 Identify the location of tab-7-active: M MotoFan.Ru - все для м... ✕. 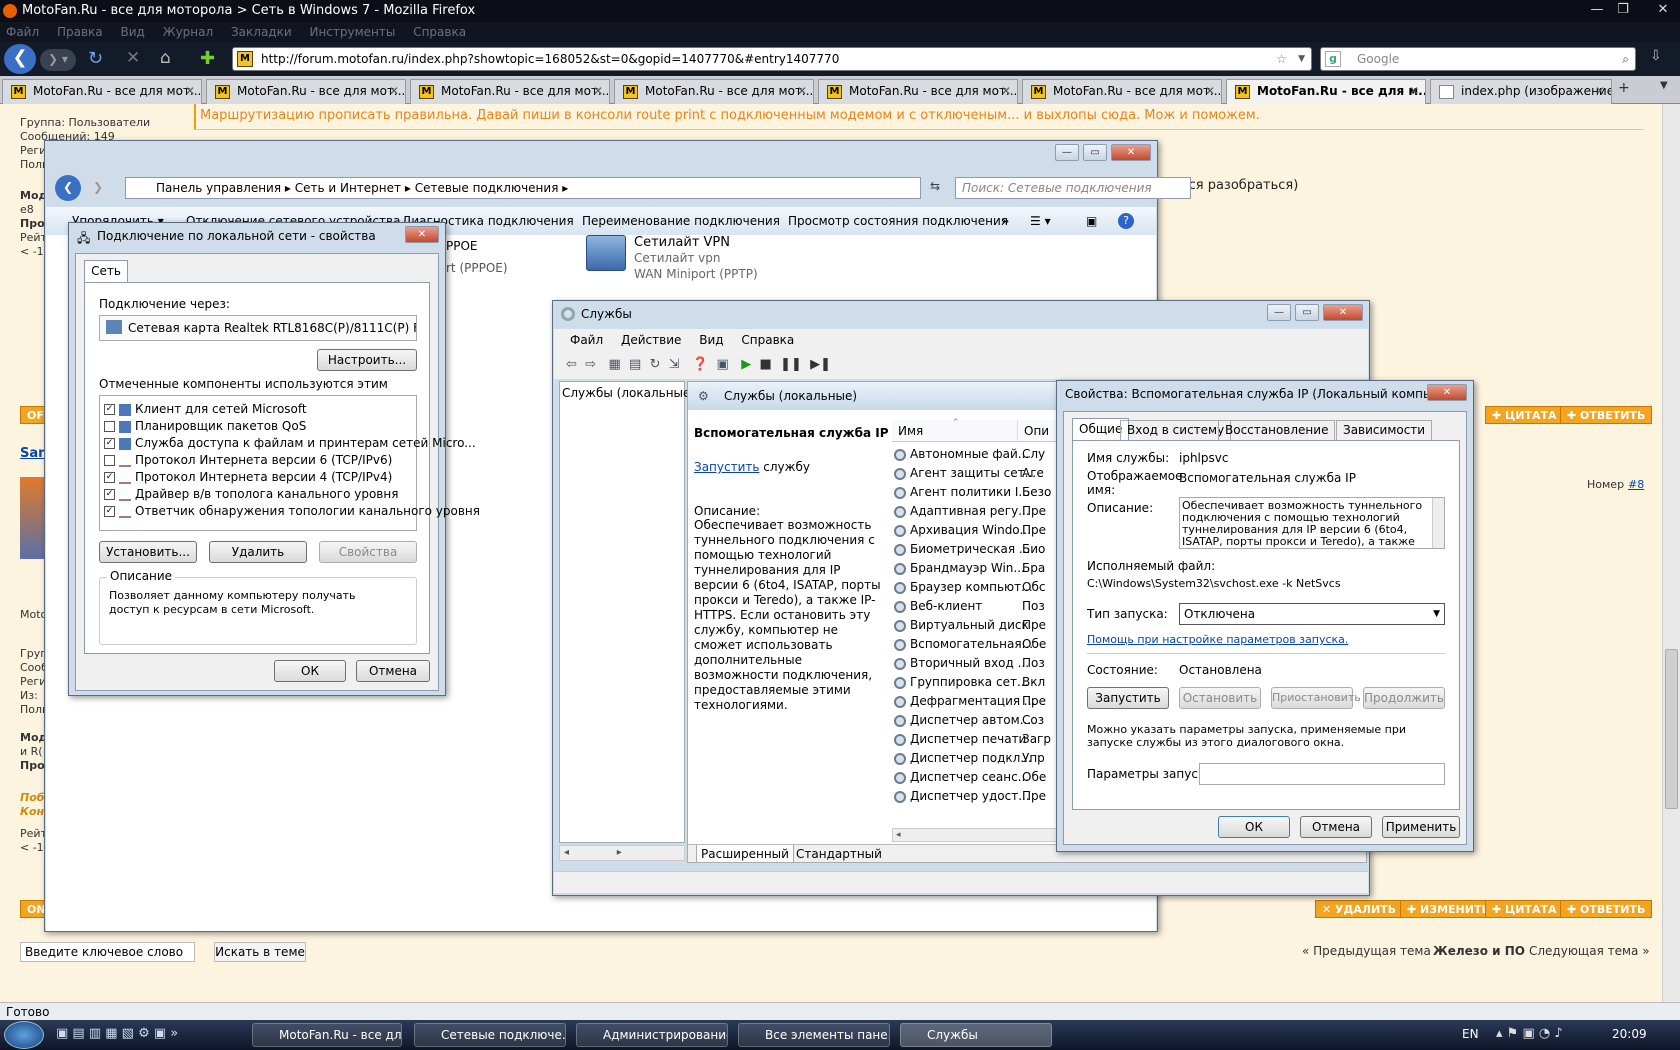
(1326, 91).